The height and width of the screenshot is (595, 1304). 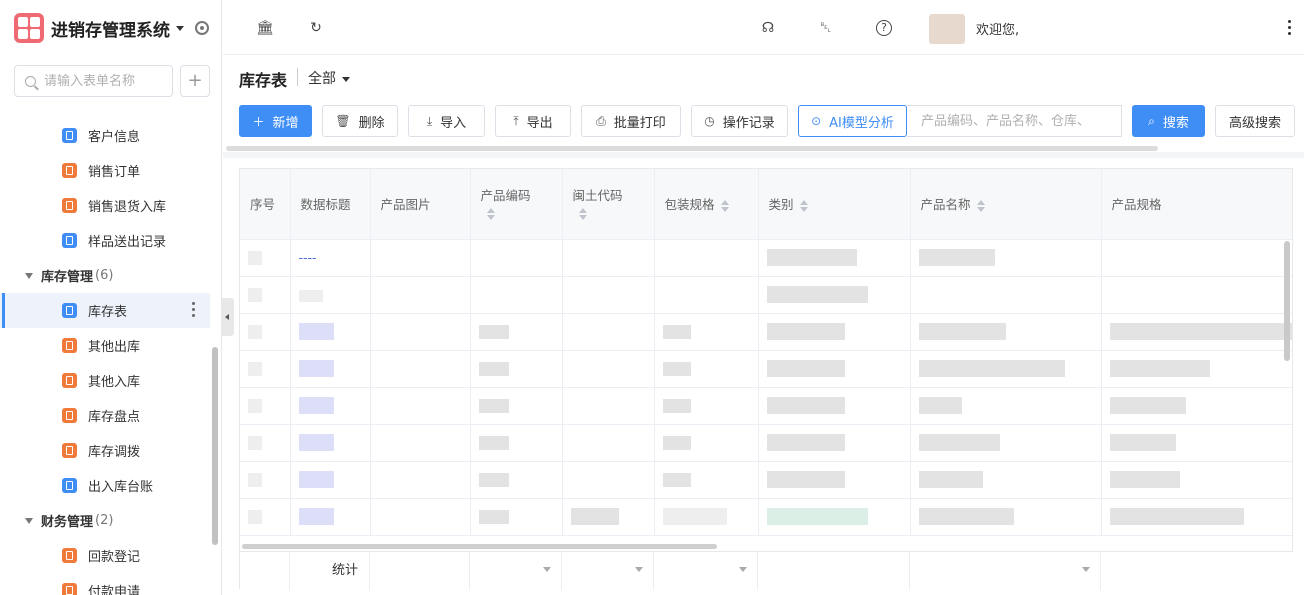 I want to click on group-count: (2), so click(x=104, y=520).